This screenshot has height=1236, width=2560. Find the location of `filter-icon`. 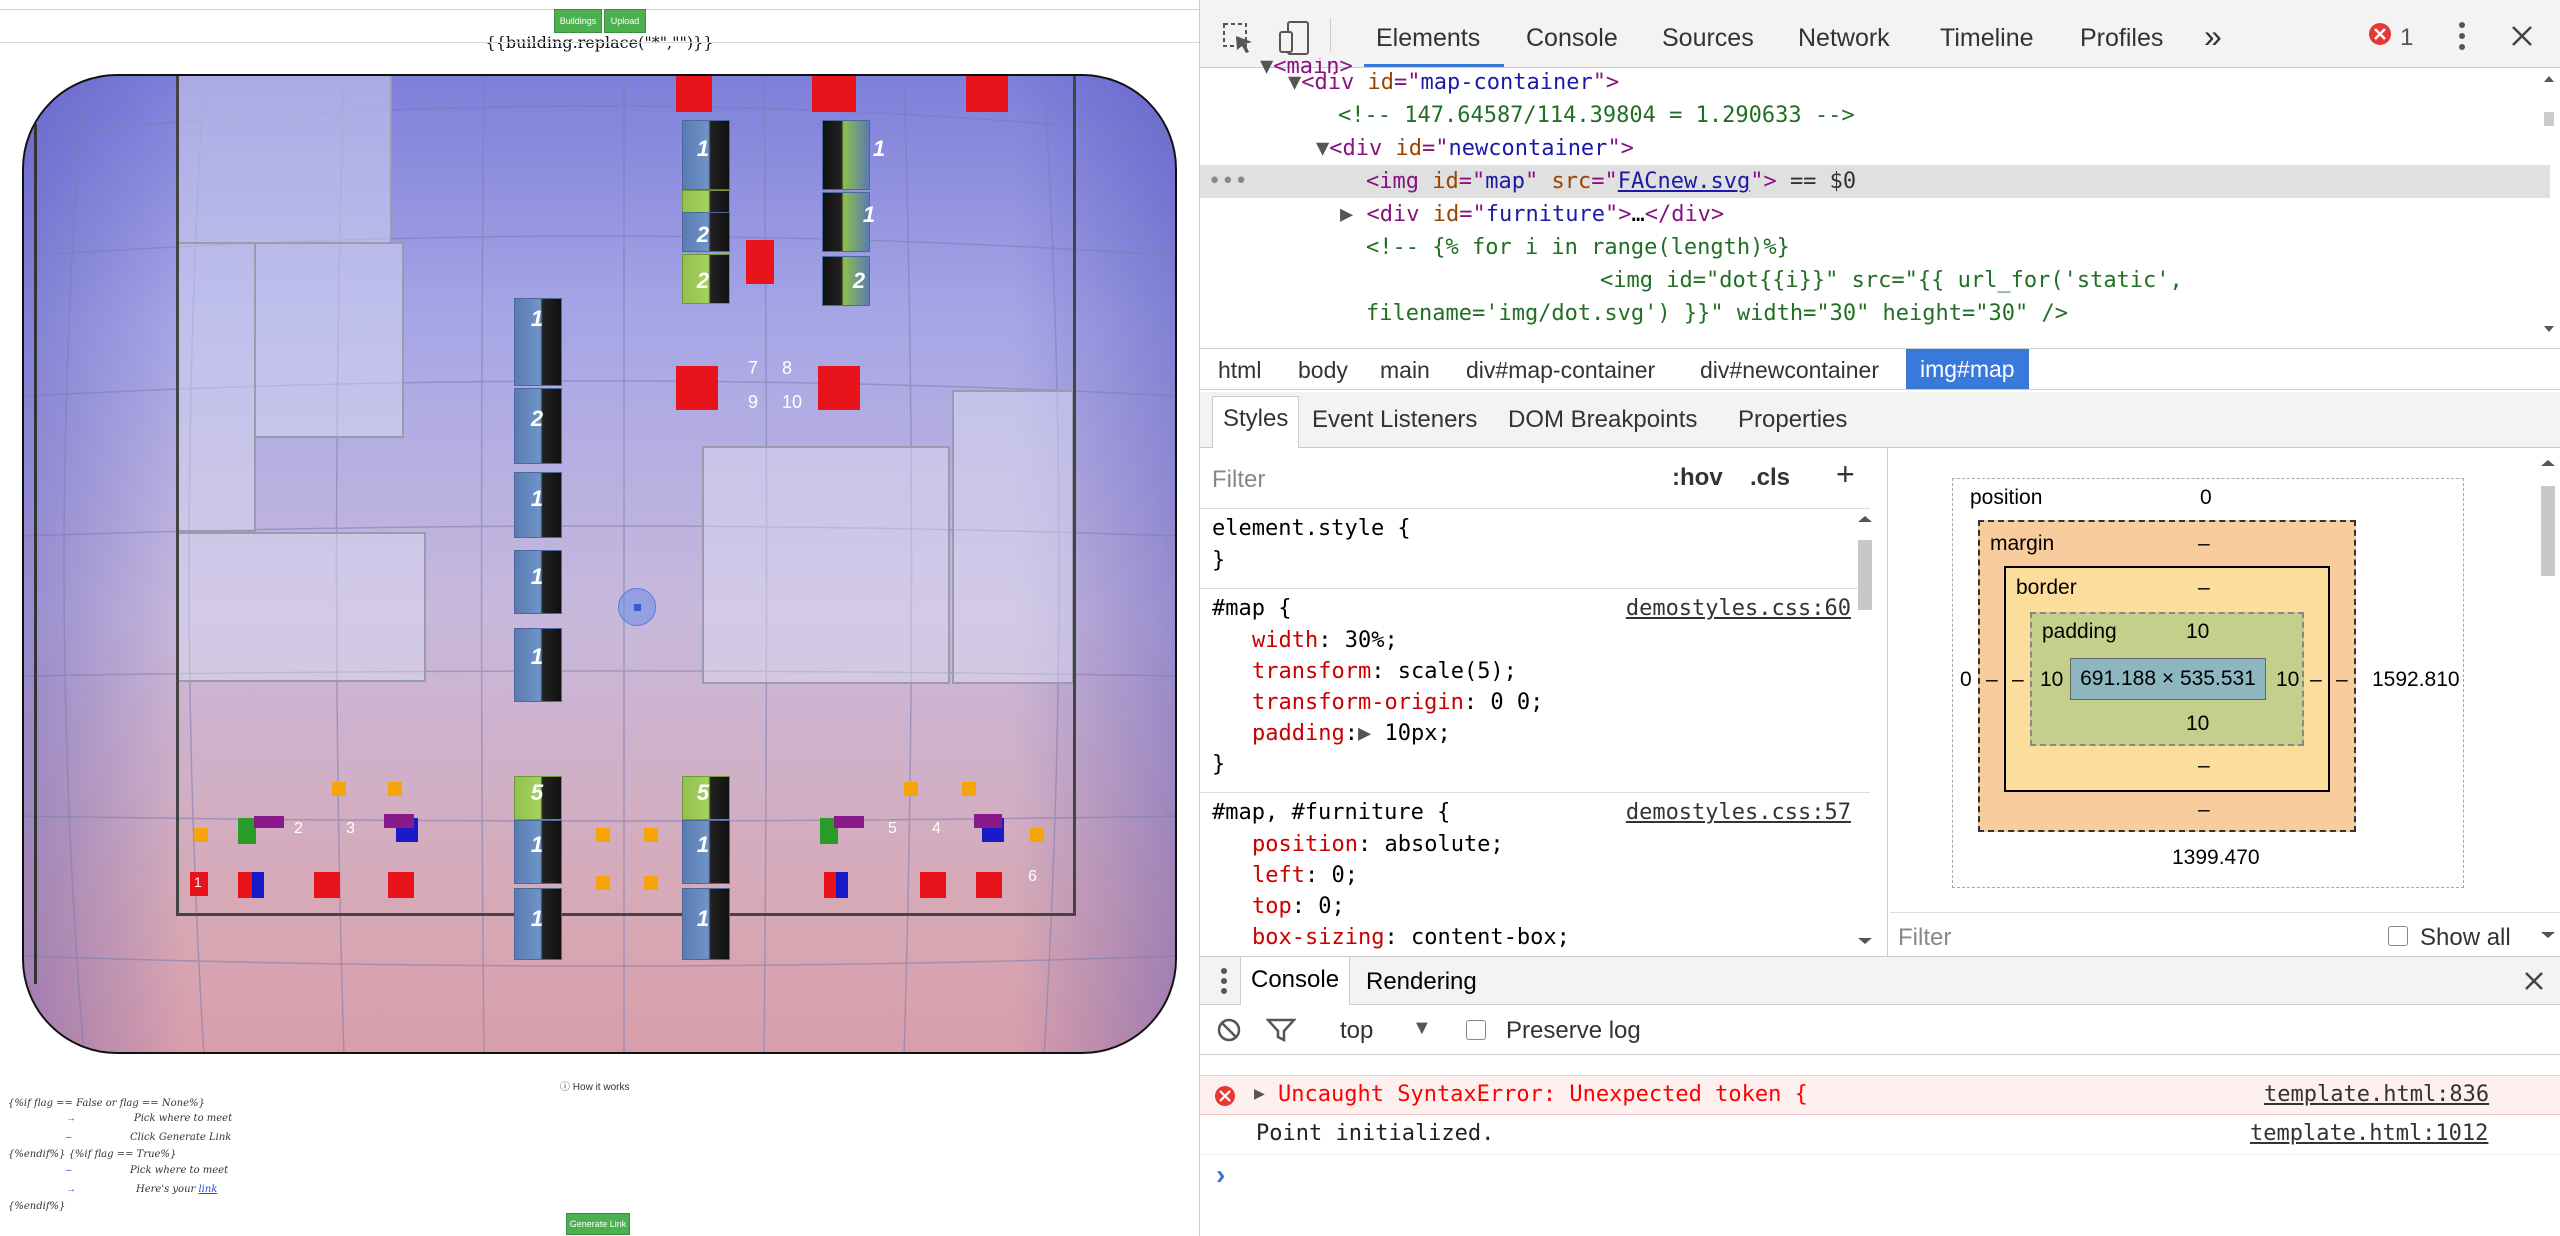

filter-icon is located at coordinates (1281, 1030).